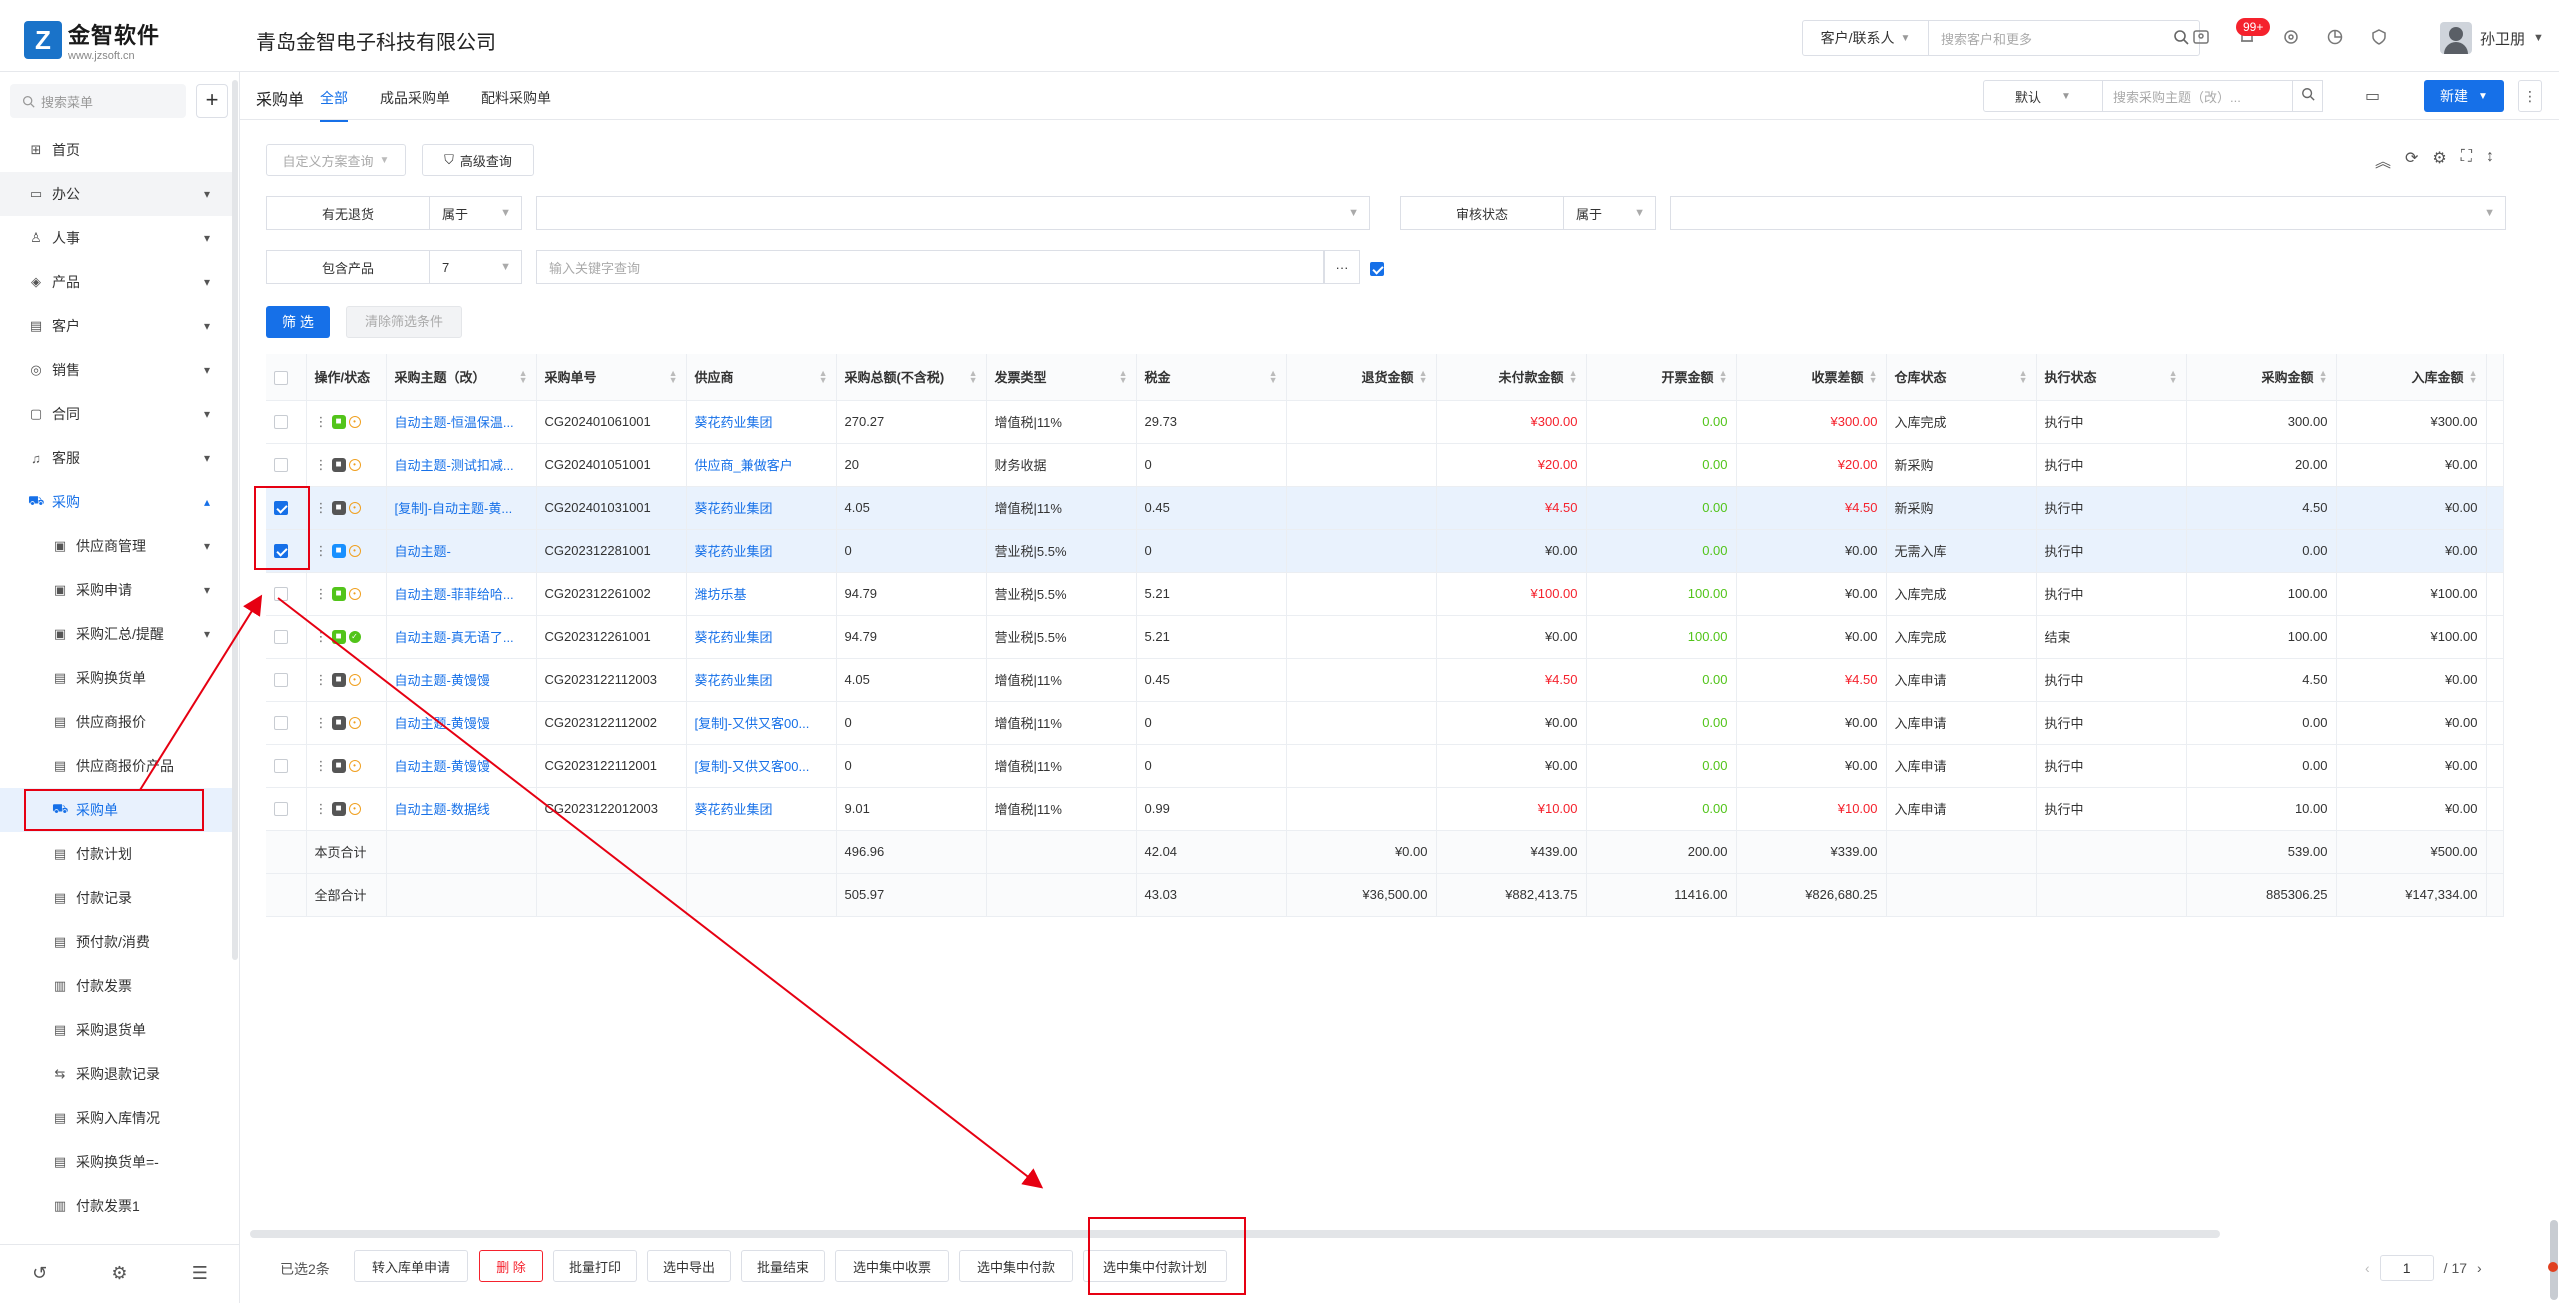 The height and width of the screenshot is (1303, 2559). What do you see at coordinates (1377, 268) in the screenshot?
I see `filter-product-checkbox` at bounding box center [1377, 268].